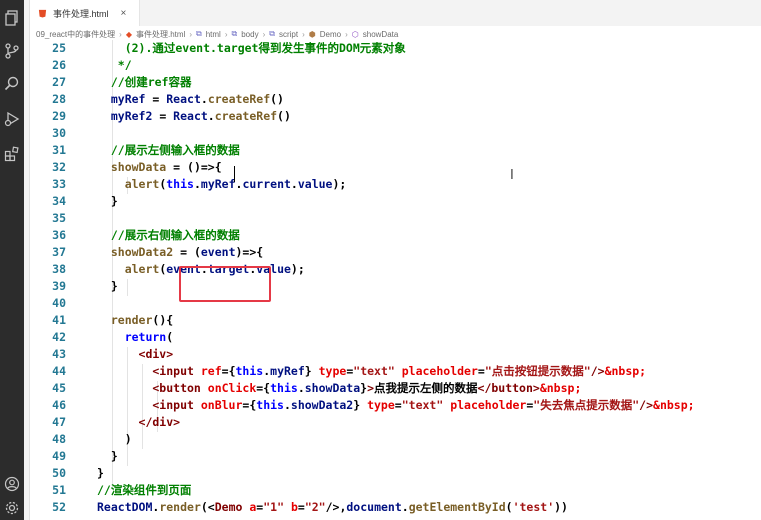 The image size is (761, 520). I want to click on code-line: 26 */, so click(395, 65).